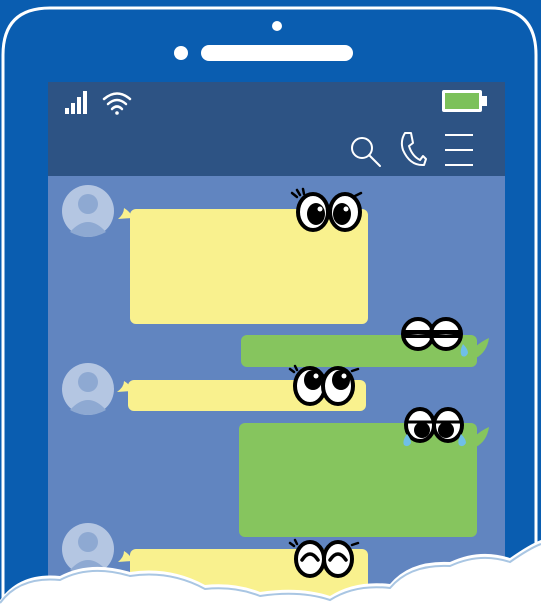 The image size is (541, 609). Describe the element at coordinates (464, 101) in the screenshot. I see `battery-icon` at that location.